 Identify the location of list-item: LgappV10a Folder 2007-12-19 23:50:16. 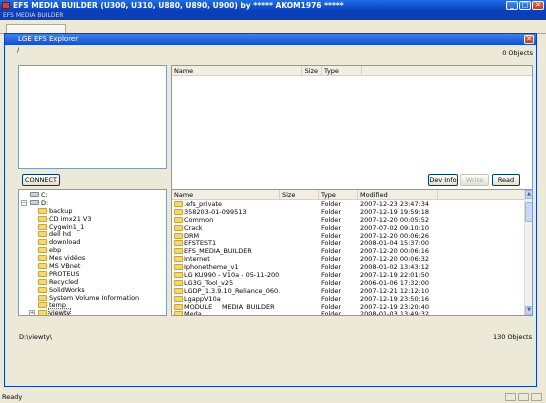
(352, 299).